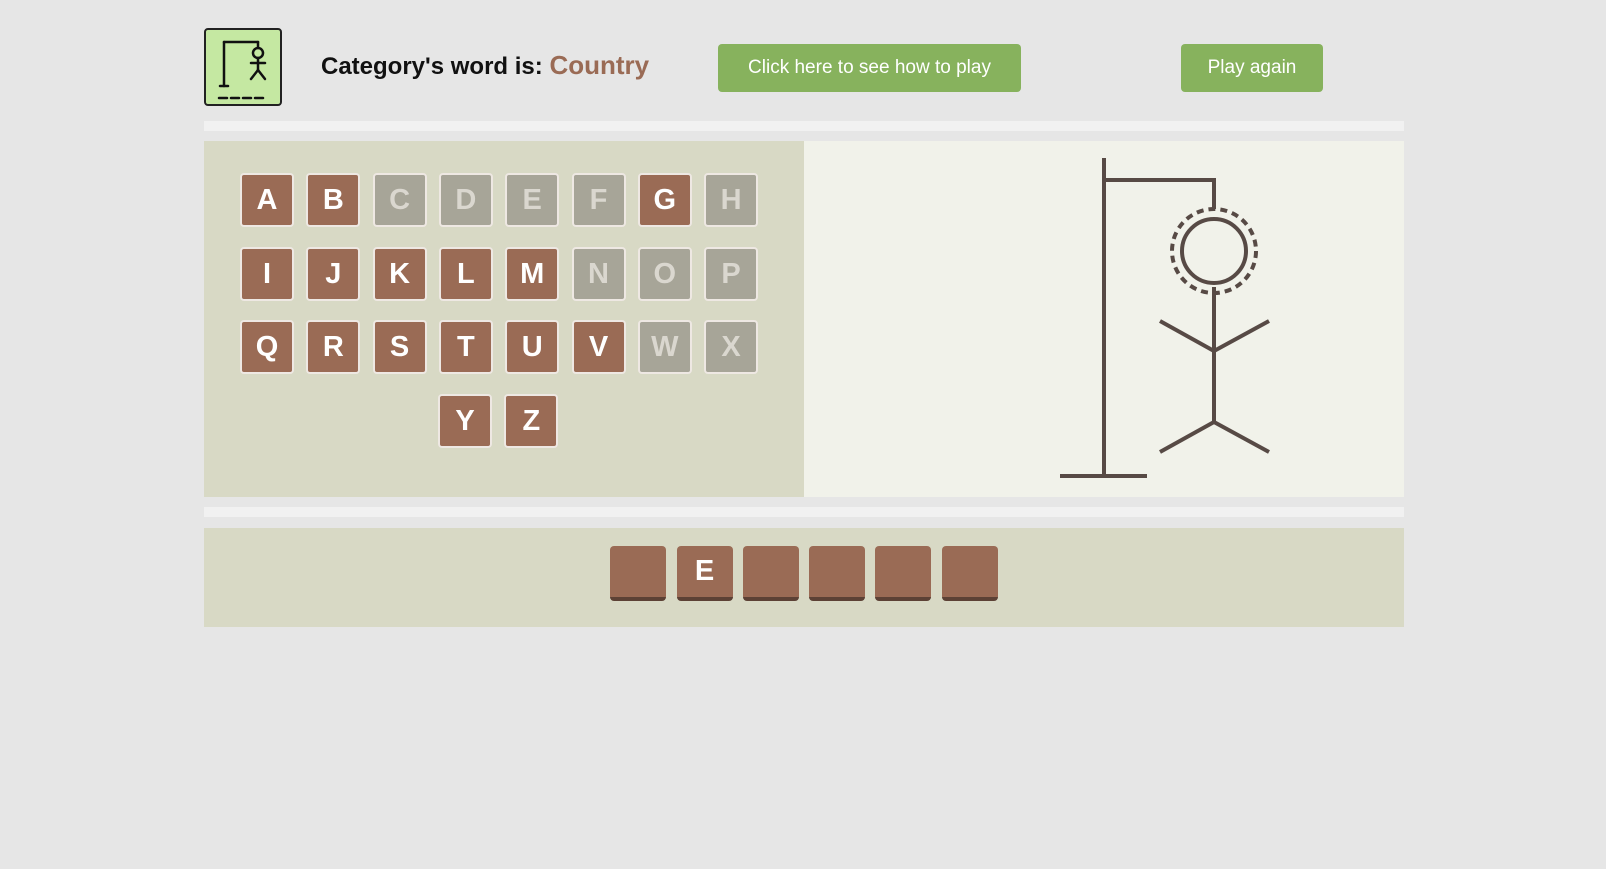  Describe the element at coordinates (804, 577) in the screenshot. I see `answer-word: E` at that location.